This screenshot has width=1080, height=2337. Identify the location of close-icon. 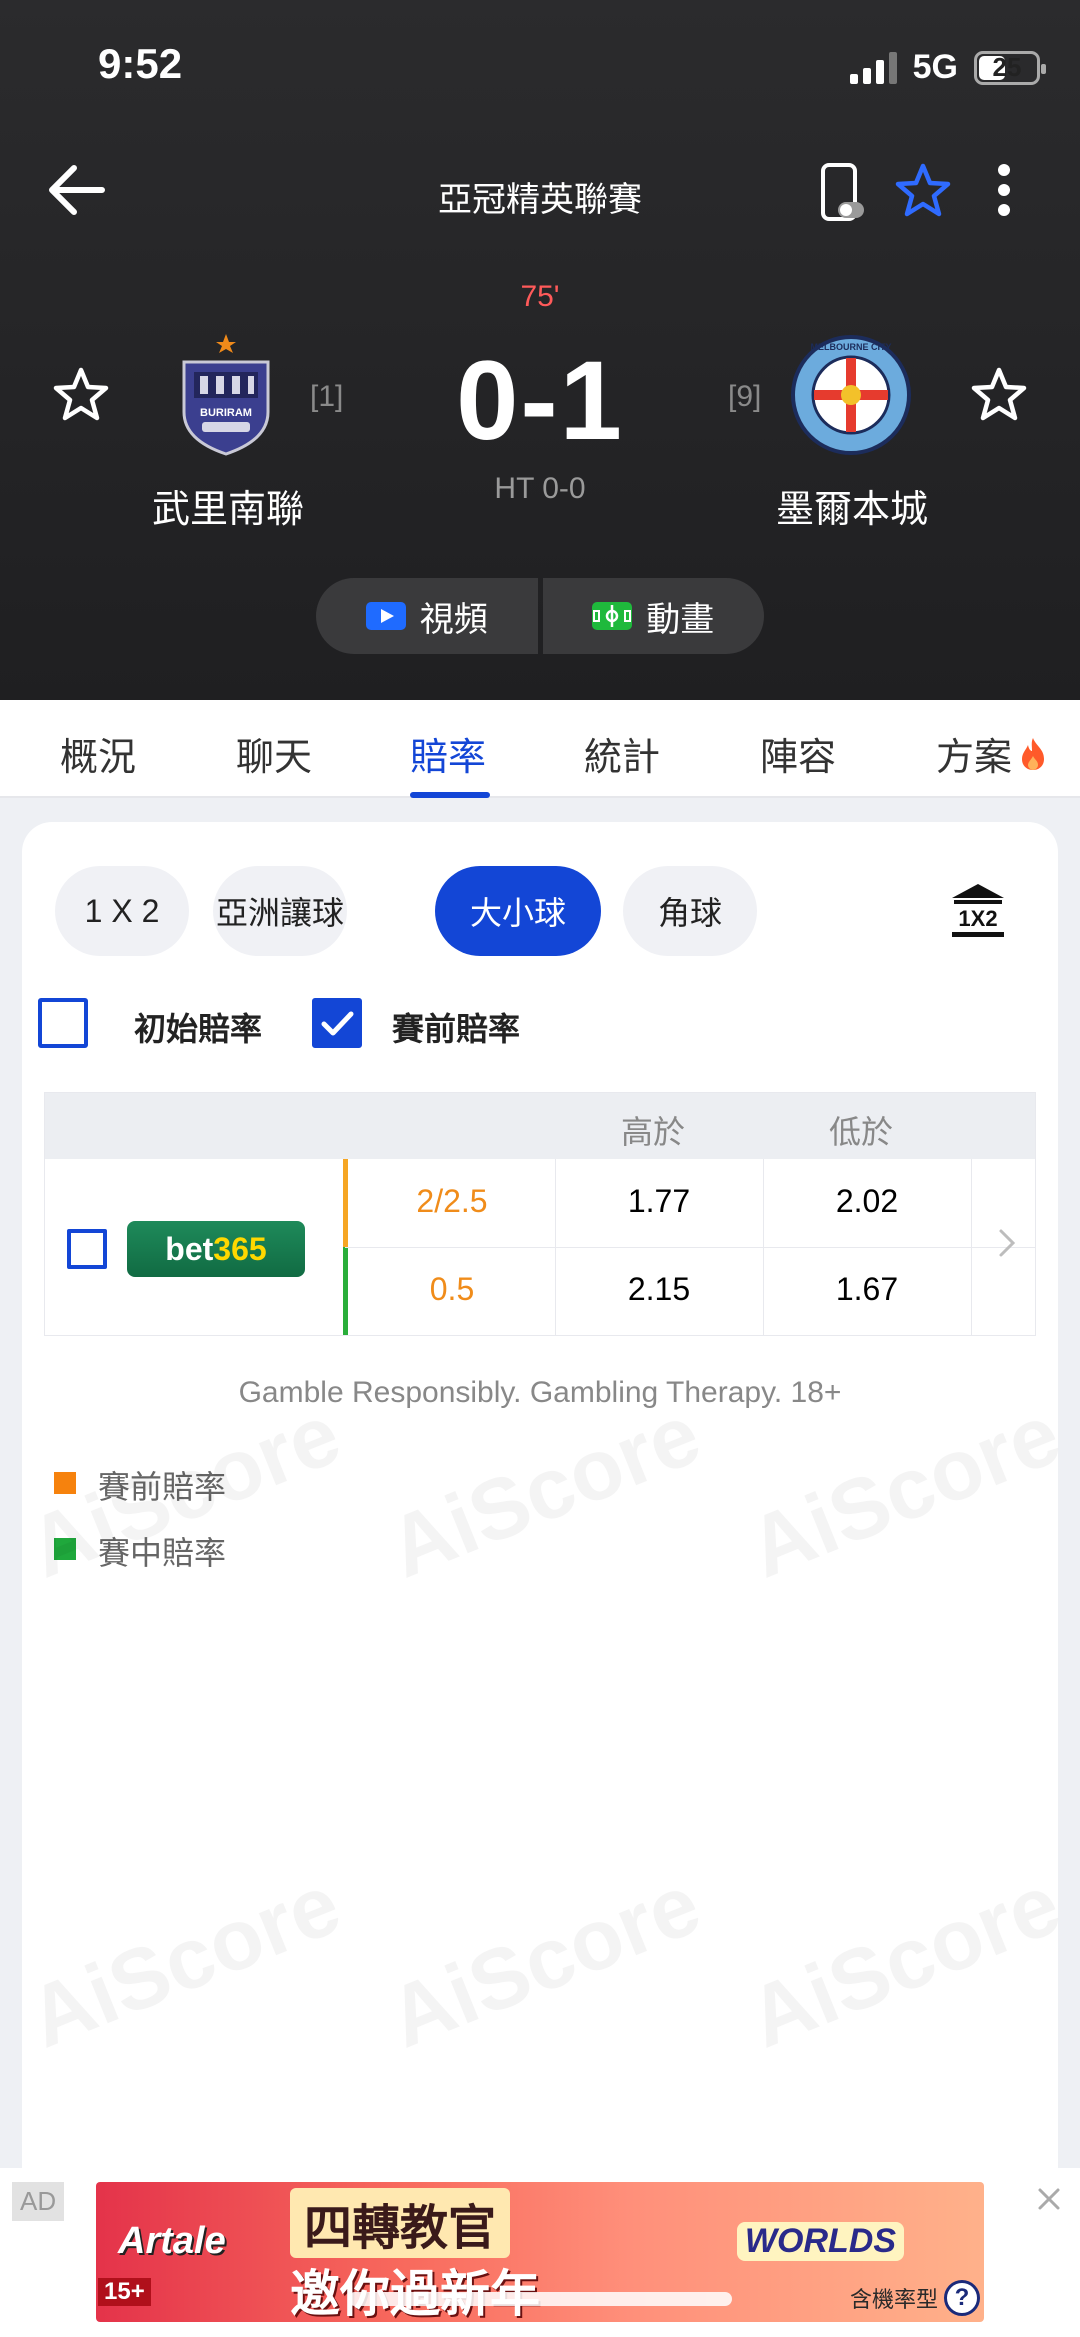
(1049, 2199).